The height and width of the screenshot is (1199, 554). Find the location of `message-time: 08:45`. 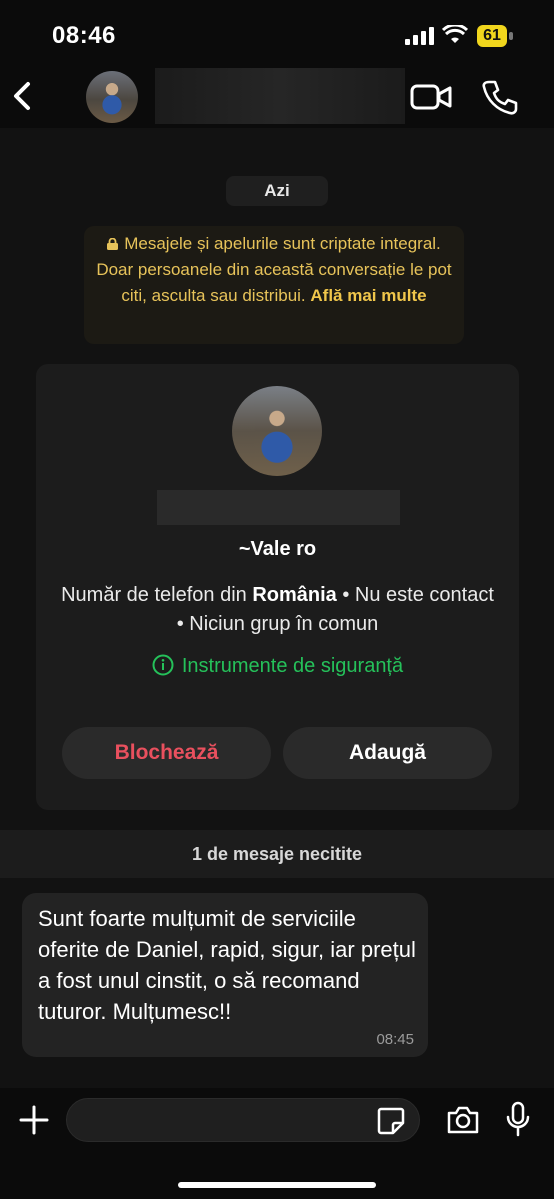

message-time: 08:45 is located at coordinates (395, 1039).